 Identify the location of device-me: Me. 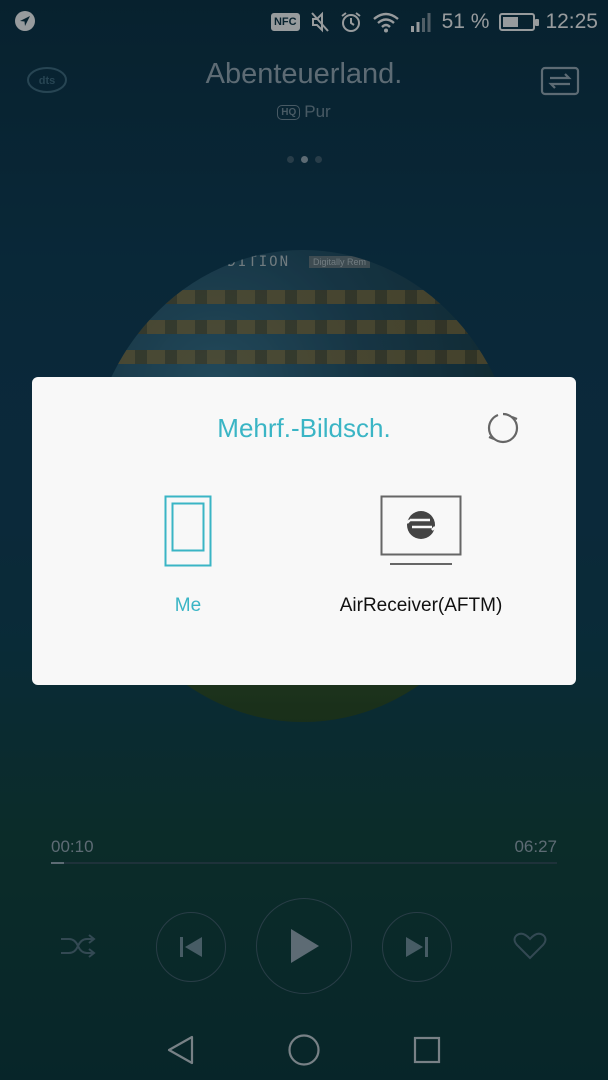
(188, 556).